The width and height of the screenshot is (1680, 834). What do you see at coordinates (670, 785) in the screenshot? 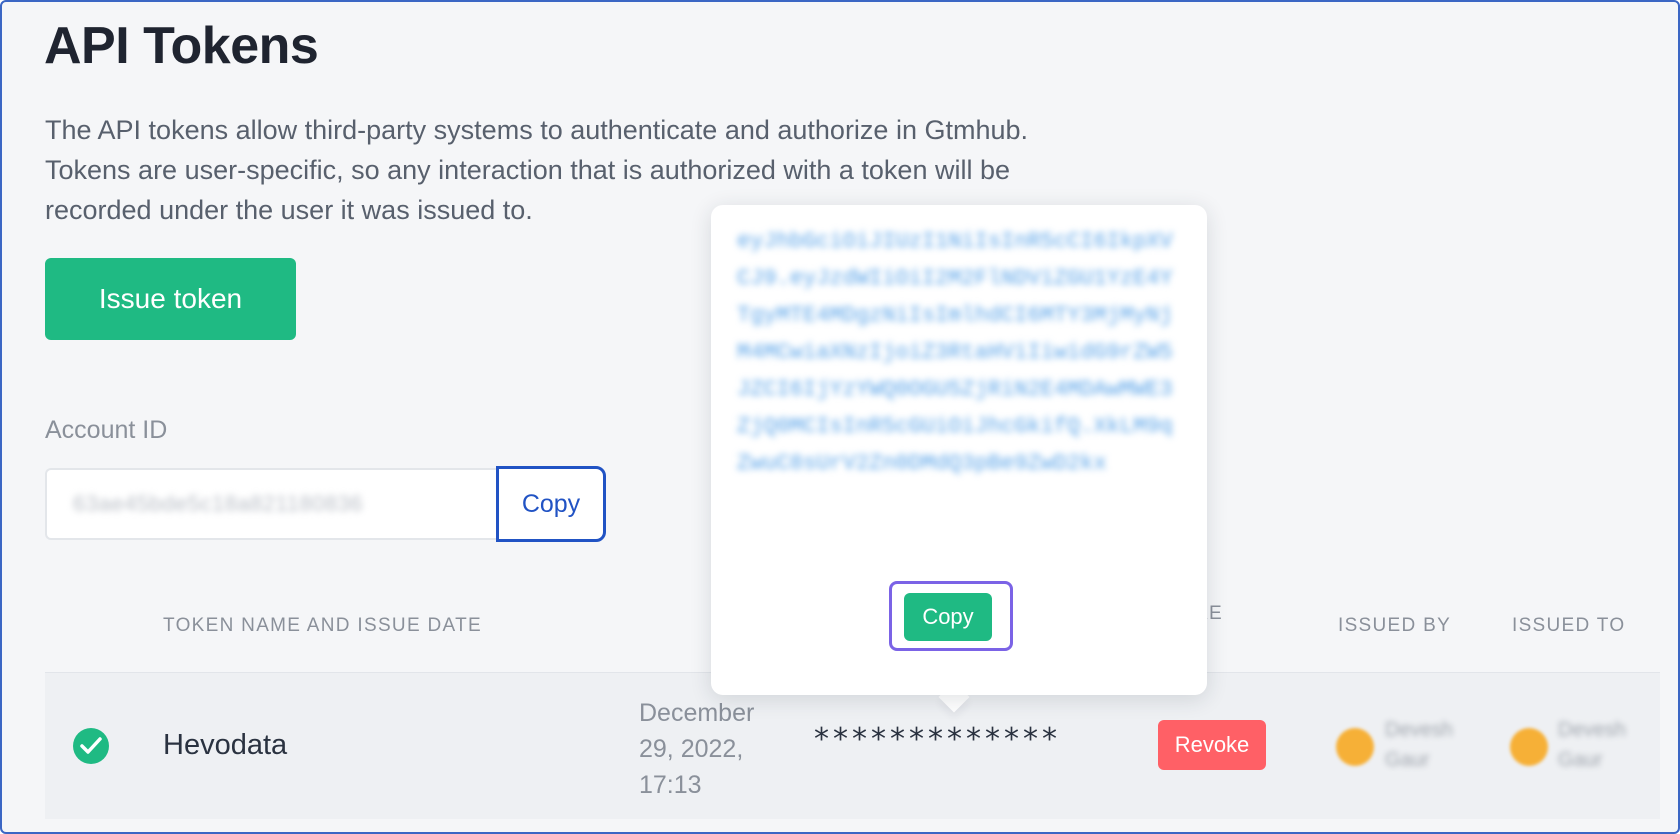
I see `token-date-line3: 17:13` at bounding box center [670, 785].